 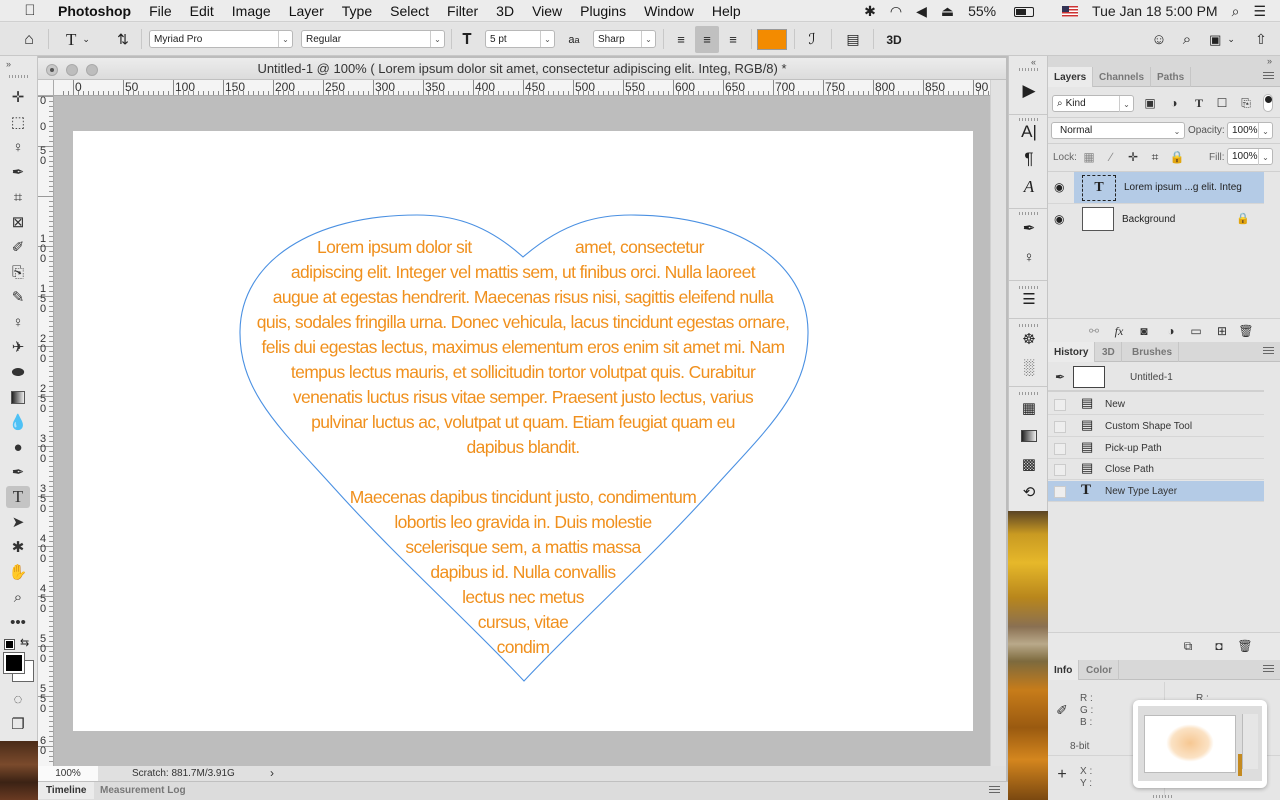 I want to click on tab-3d: 3D, so click(x=1109, y=352).